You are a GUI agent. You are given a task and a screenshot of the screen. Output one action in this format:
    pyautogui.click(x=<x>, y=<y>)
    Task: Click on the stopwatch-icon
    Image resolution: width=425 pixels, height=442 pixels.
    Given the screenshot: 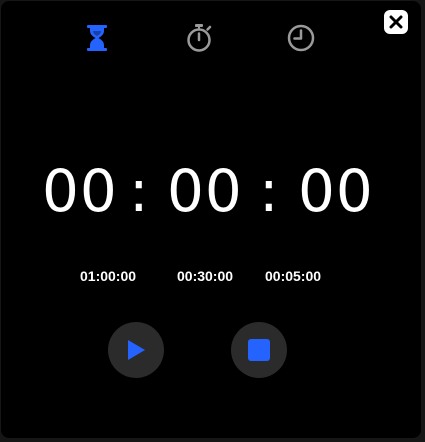 What is the action you would take?
    pyautogui.click(x=199, y=38)
    